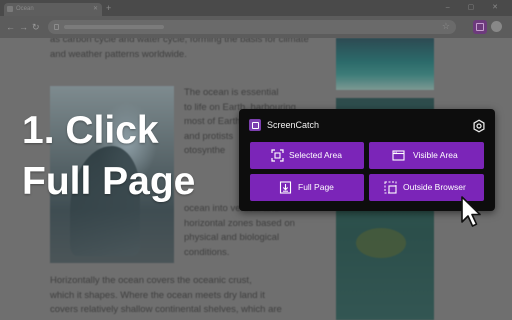 This screenshot has width=512, height=320. Describe the element at coordinates (10, 9) in the screenshot. I see `favicon-icon` at that location.